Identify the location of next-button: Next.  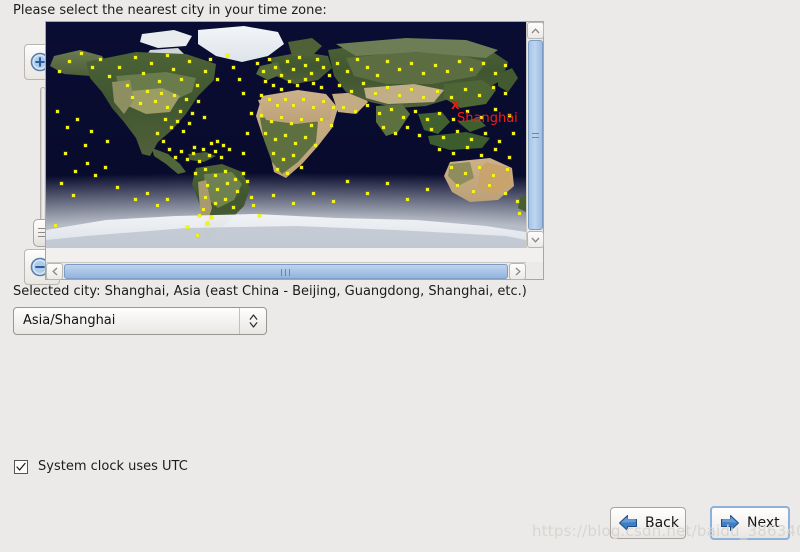
(750, 523).